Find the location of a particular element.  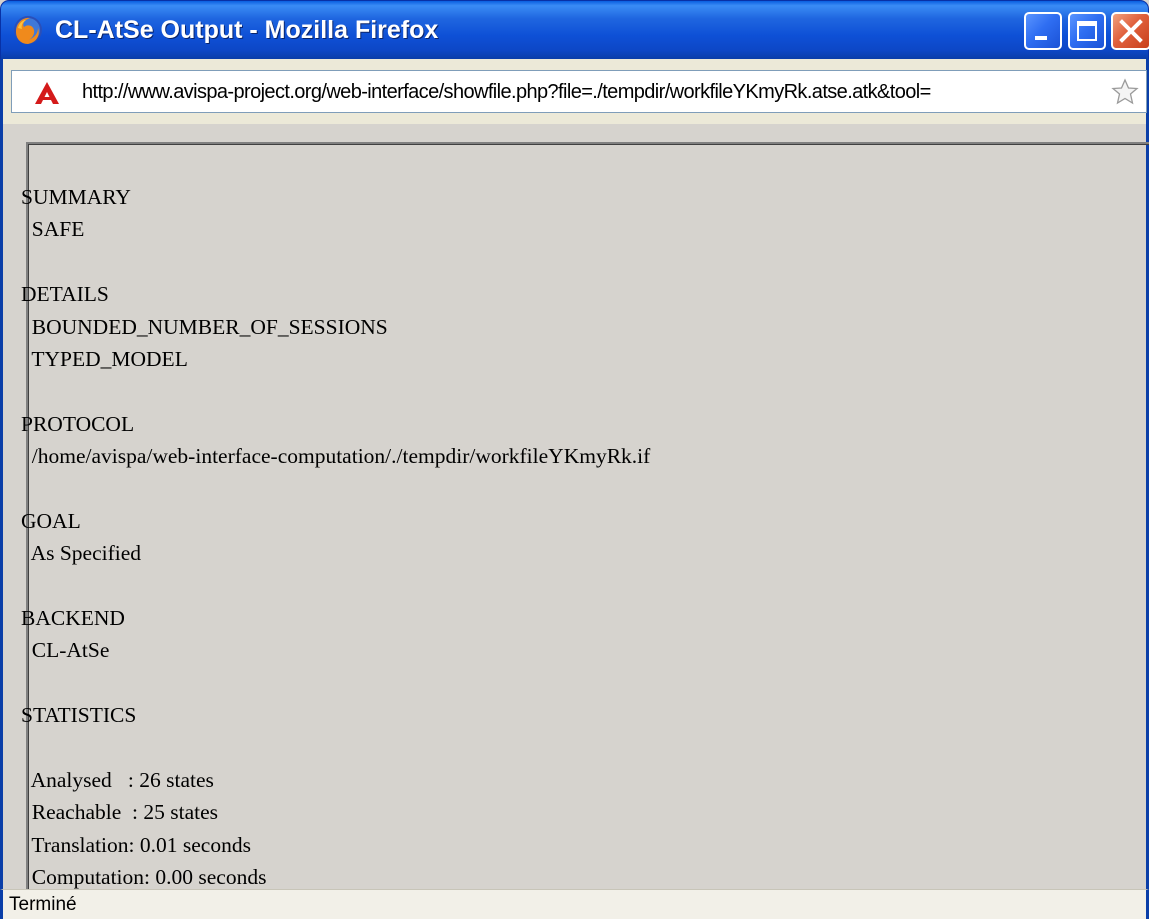

maximize-icon is located at coordinates (1087, 31).